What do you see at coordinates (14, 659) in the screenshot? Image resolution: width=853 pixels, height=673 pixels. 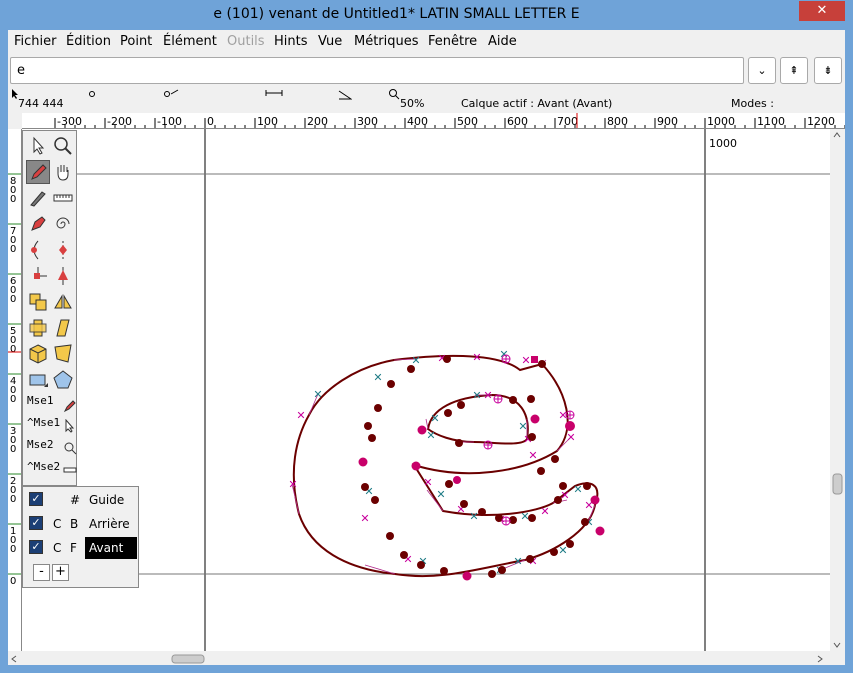 I see `scroll-left-icon` at bounding box center [14, 659].